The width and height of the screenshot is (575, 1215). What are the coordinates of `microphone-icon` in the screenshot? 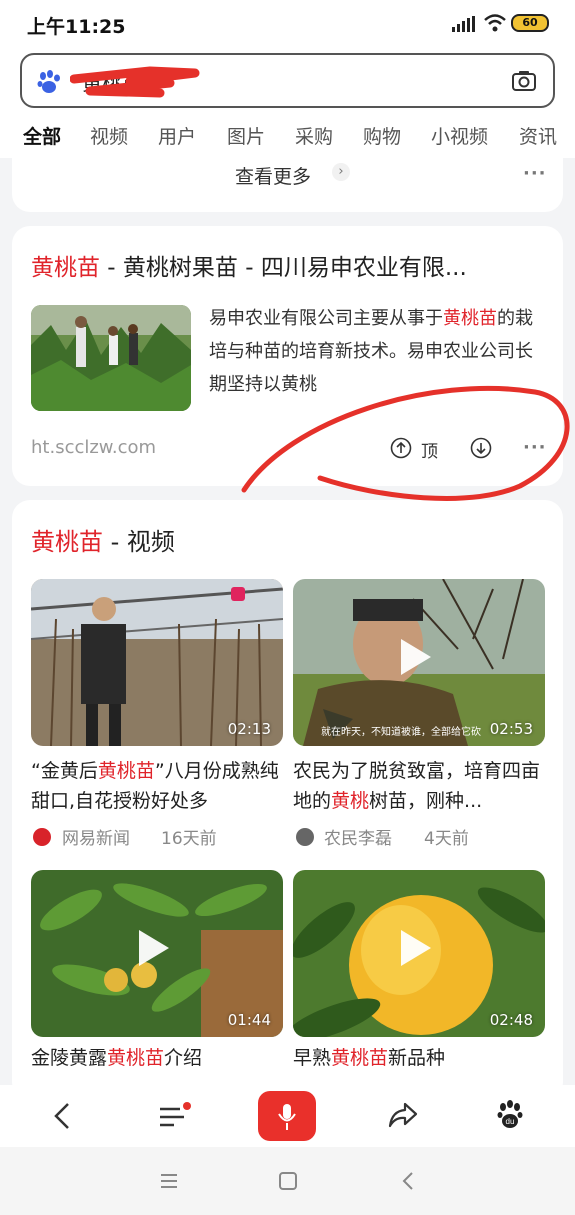 It's located at (287, 1117).